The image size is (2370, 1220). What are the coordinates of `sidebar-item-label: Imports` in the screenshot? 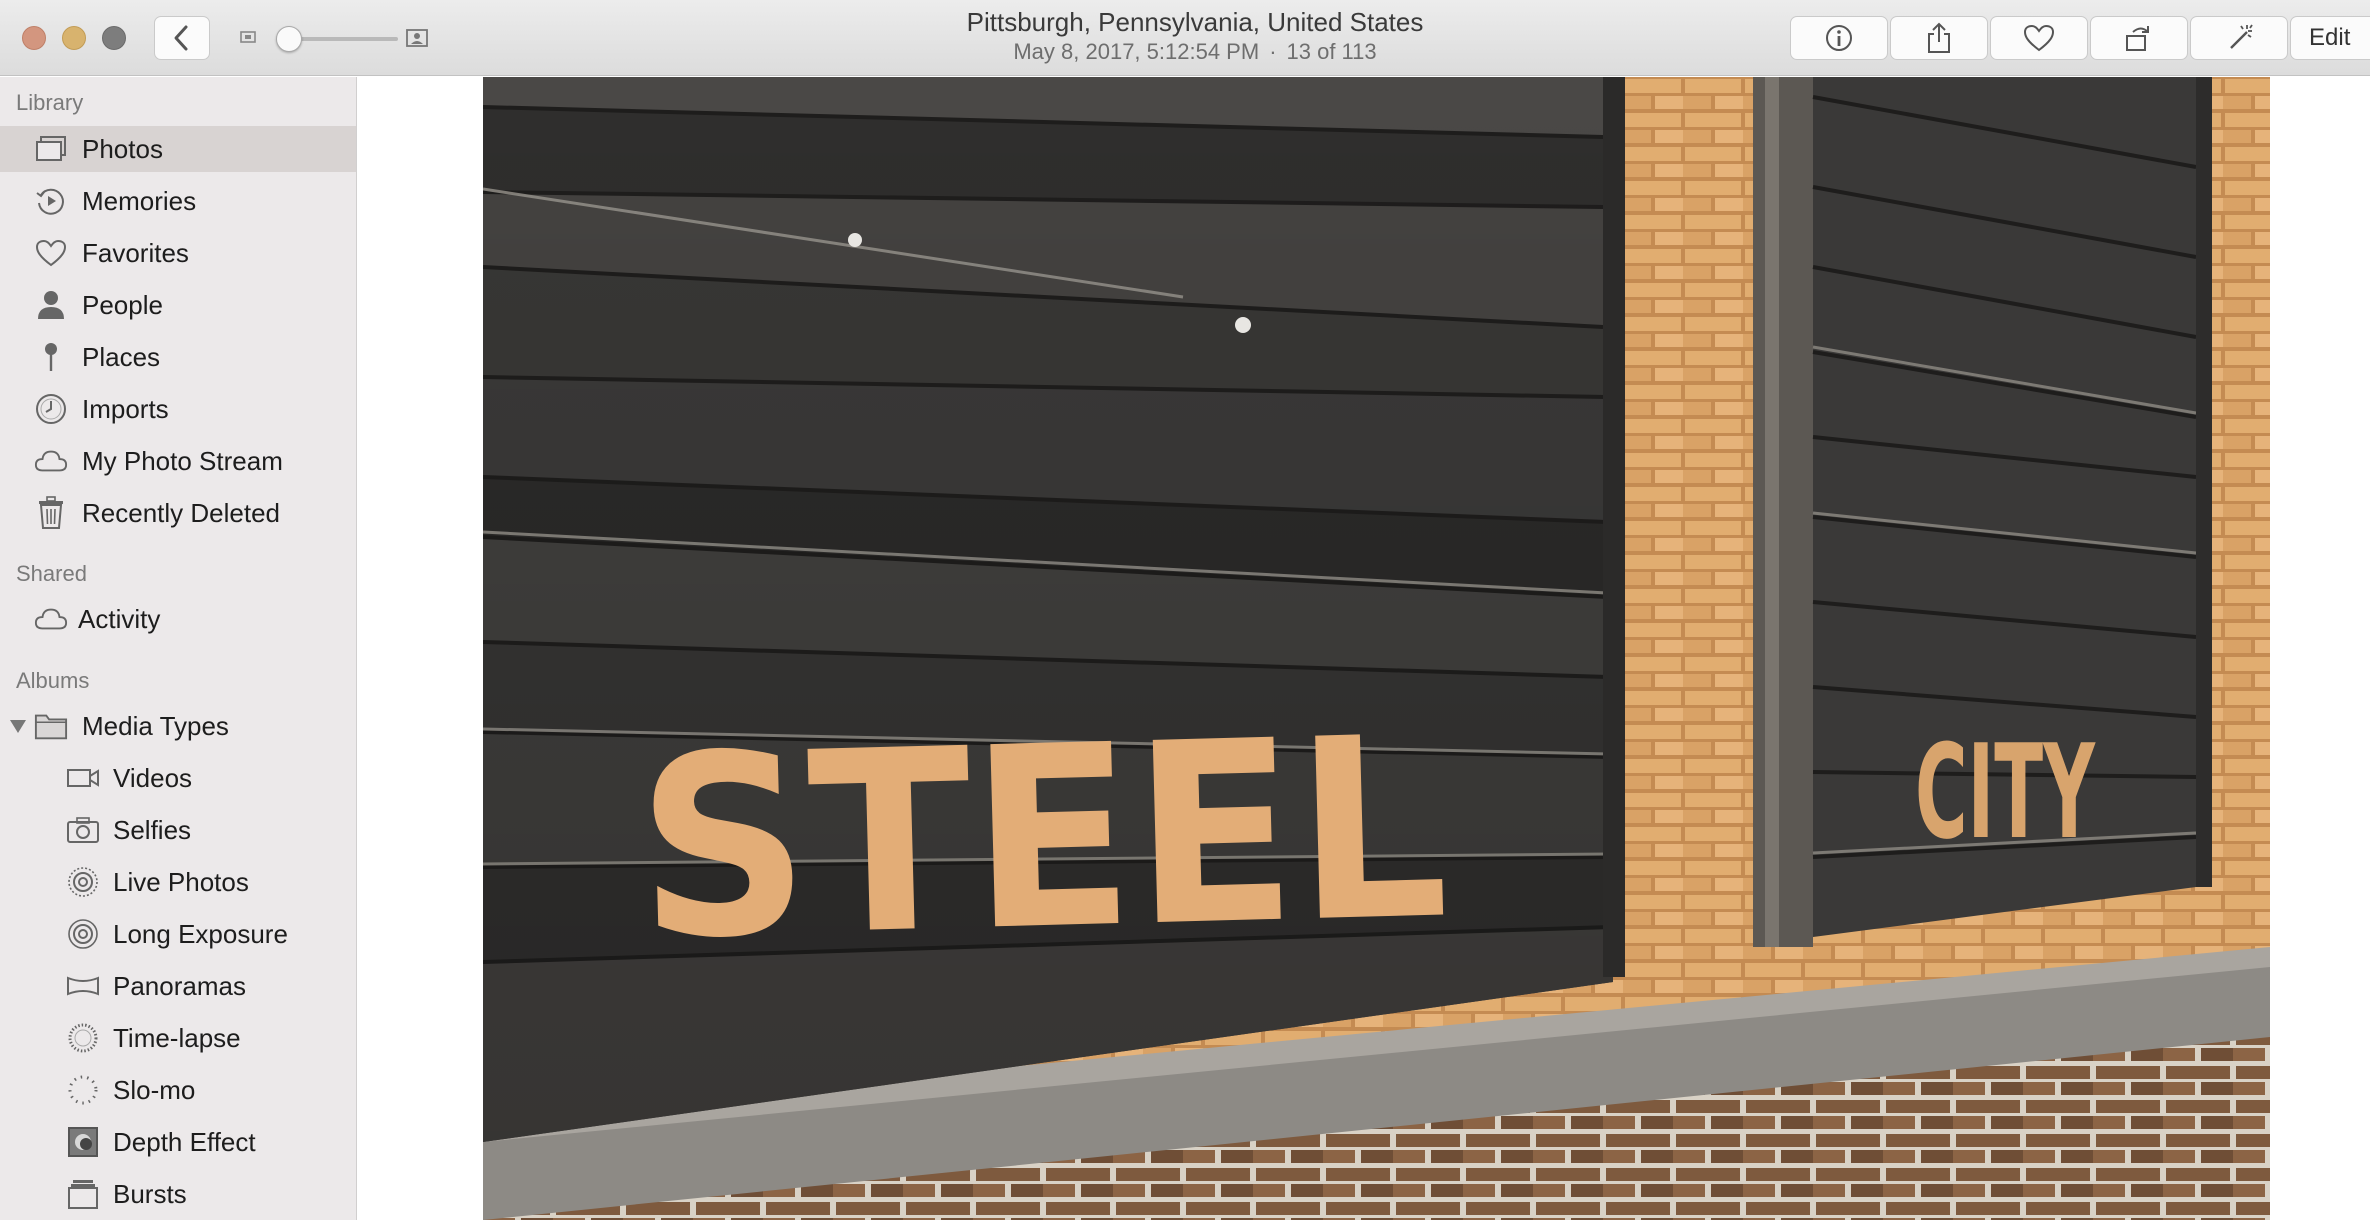 It's located at (125, 408).